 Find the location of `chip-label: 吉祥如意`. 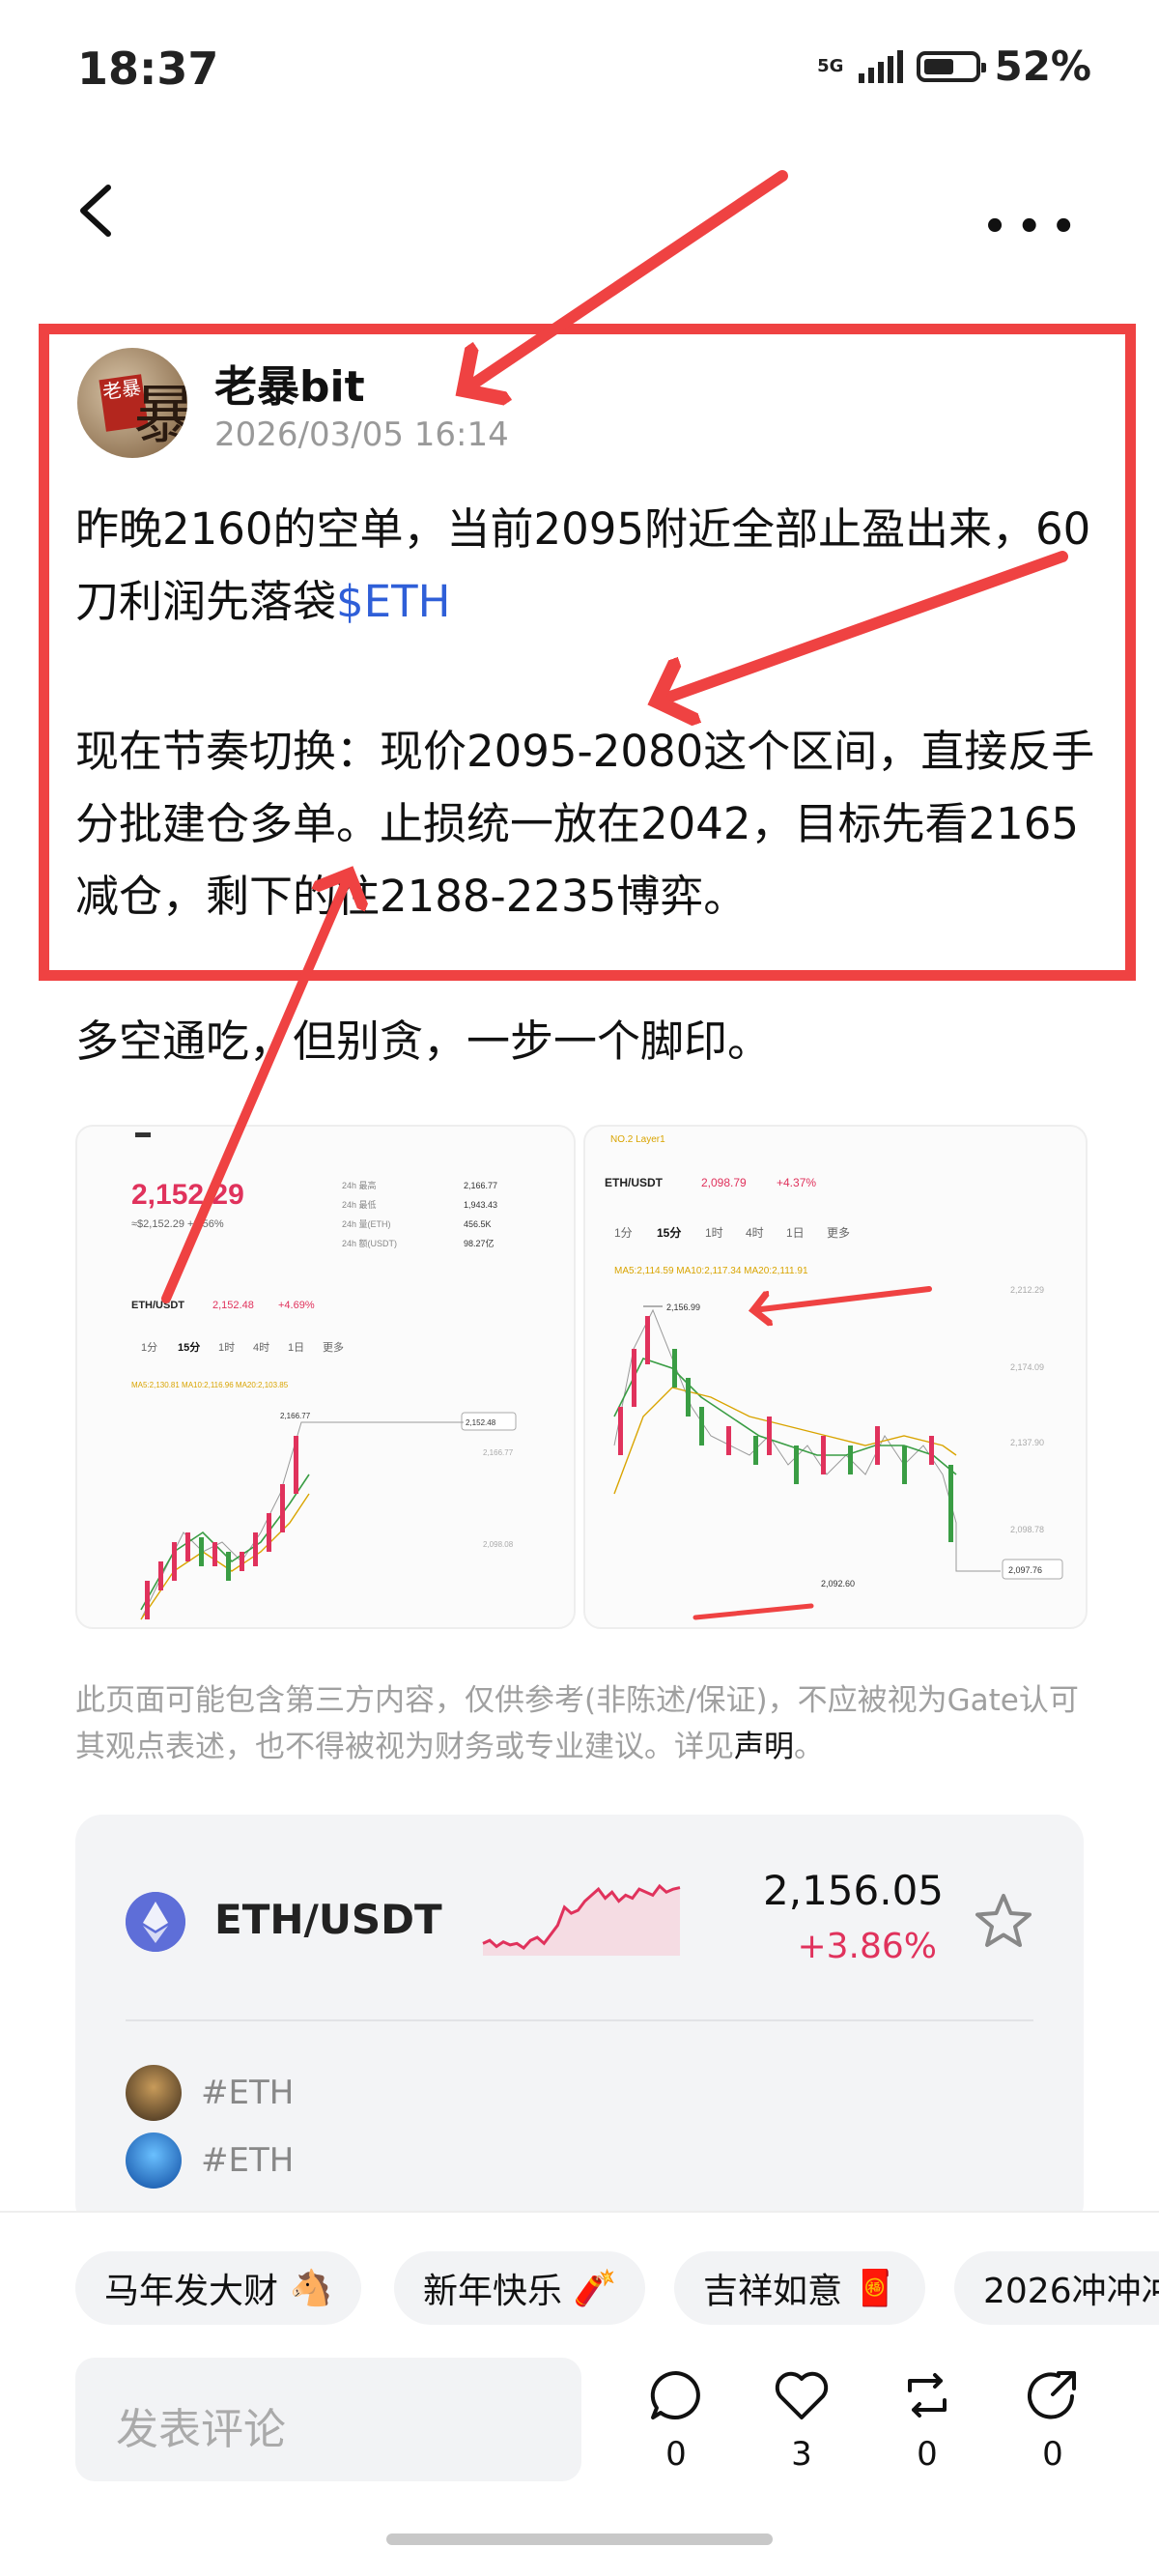

chip-label: 吉祥如意 is located at coordinates (773, 2292).